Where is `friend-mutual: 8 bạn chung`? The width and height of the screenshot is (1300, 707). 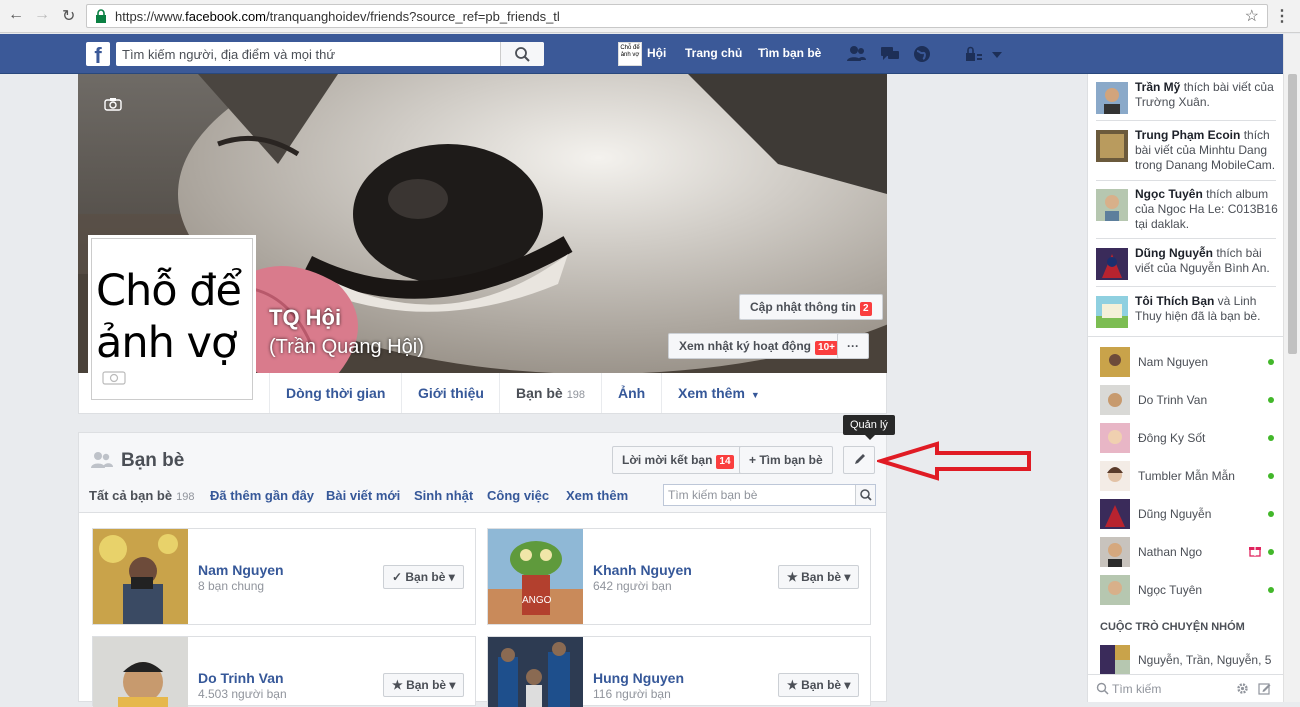
friend-mutual: 8 bạn chung is located at coordinates (231, 586).